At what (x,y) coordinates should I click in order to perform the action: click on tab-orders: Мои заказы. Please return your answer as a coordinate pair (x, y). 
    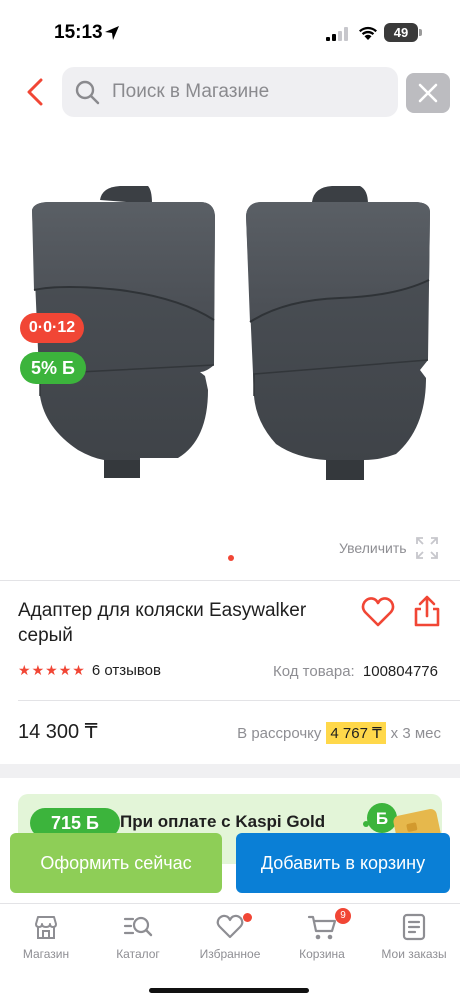
    Looking at the image, I should click on (414, 942).